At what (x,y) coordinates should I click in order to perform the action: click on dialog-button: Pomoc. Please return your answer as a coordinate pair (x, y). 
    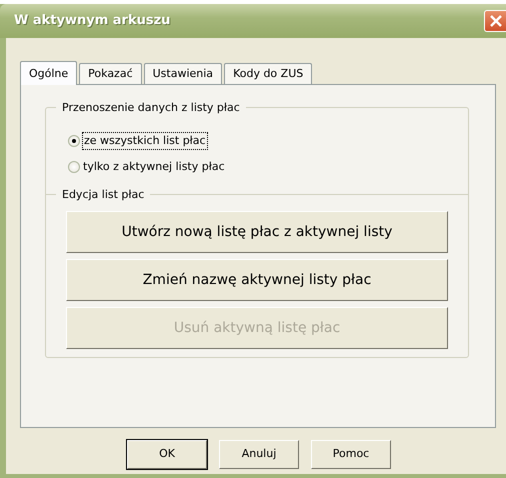
    Looking at the image, I should click on (351, 454).